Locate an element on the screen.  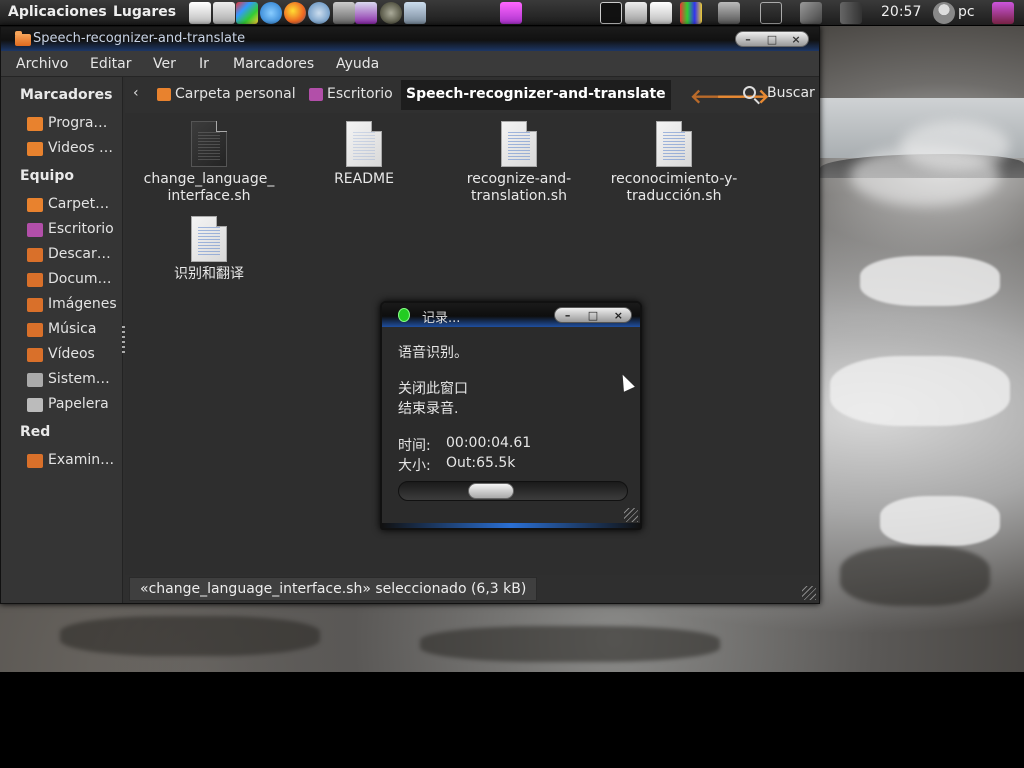
time-label: 时间: is located at coordinates (414, 446).